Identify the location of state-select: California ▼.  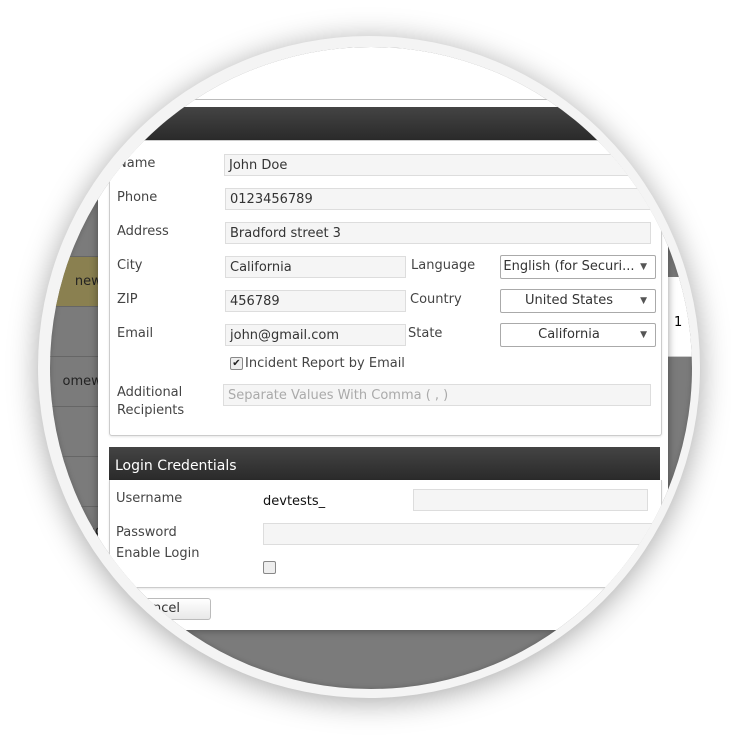
(578, 335).